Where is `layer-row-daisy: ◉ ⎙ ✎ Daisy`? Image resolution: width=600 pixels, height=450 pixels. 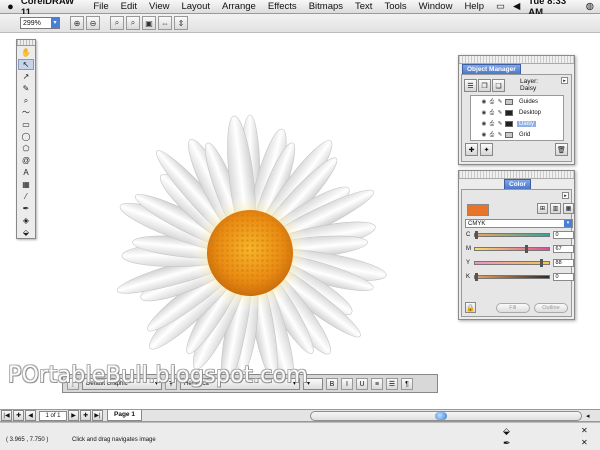
layer-row-daisy: ◉ ⎙ ✎ Daisy is located at coordinates (517, 123).